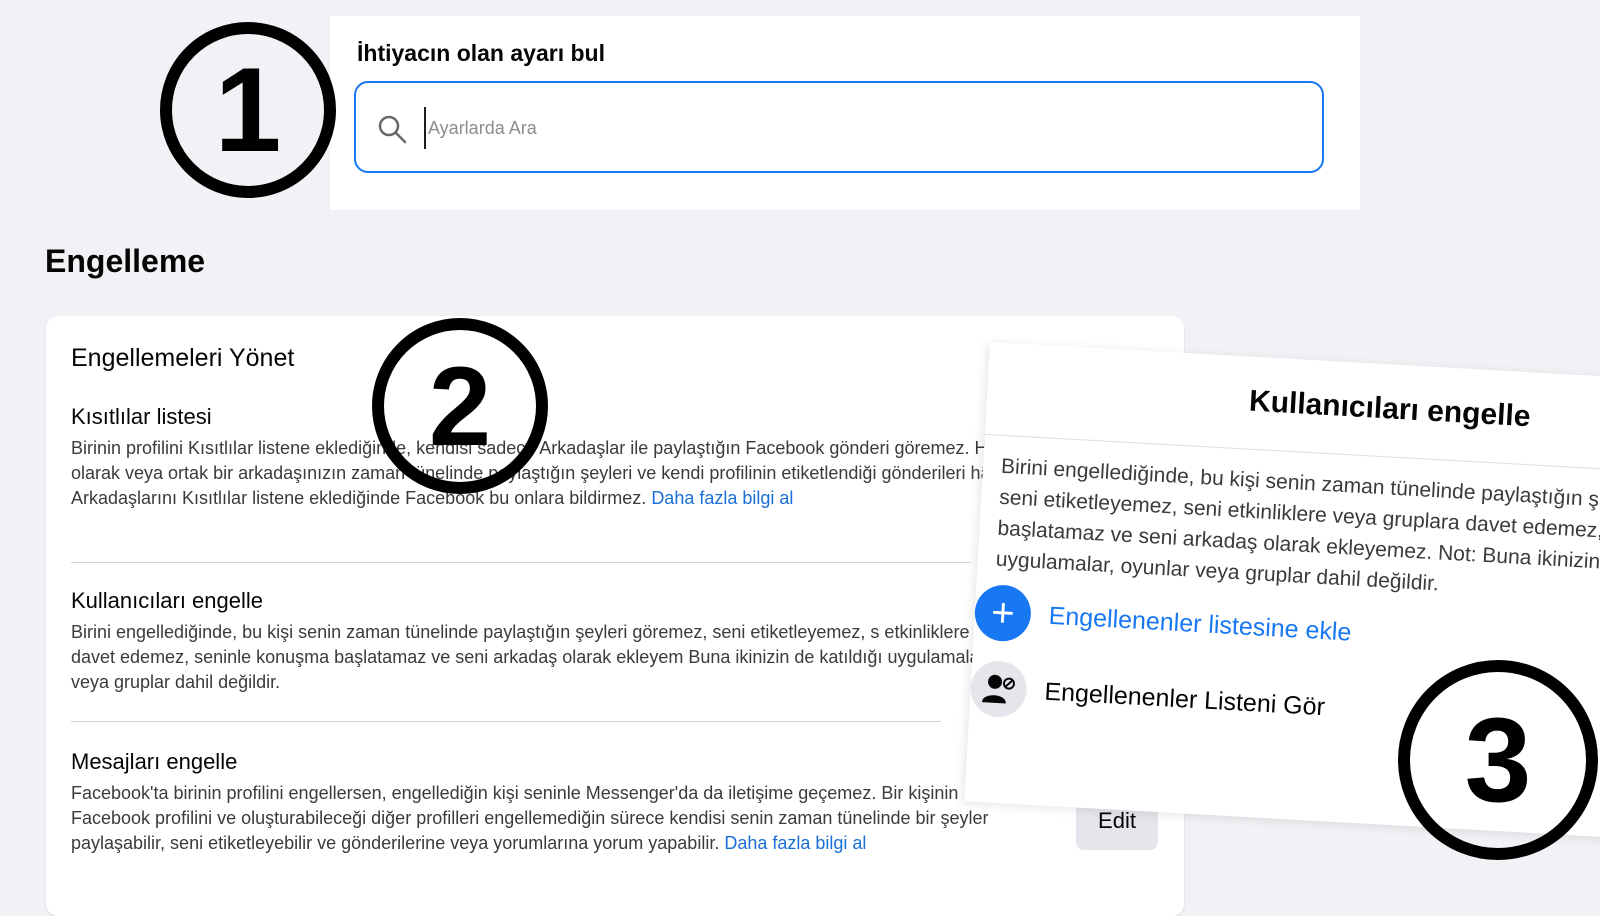  I want to click on search-input, so click(856, 128).